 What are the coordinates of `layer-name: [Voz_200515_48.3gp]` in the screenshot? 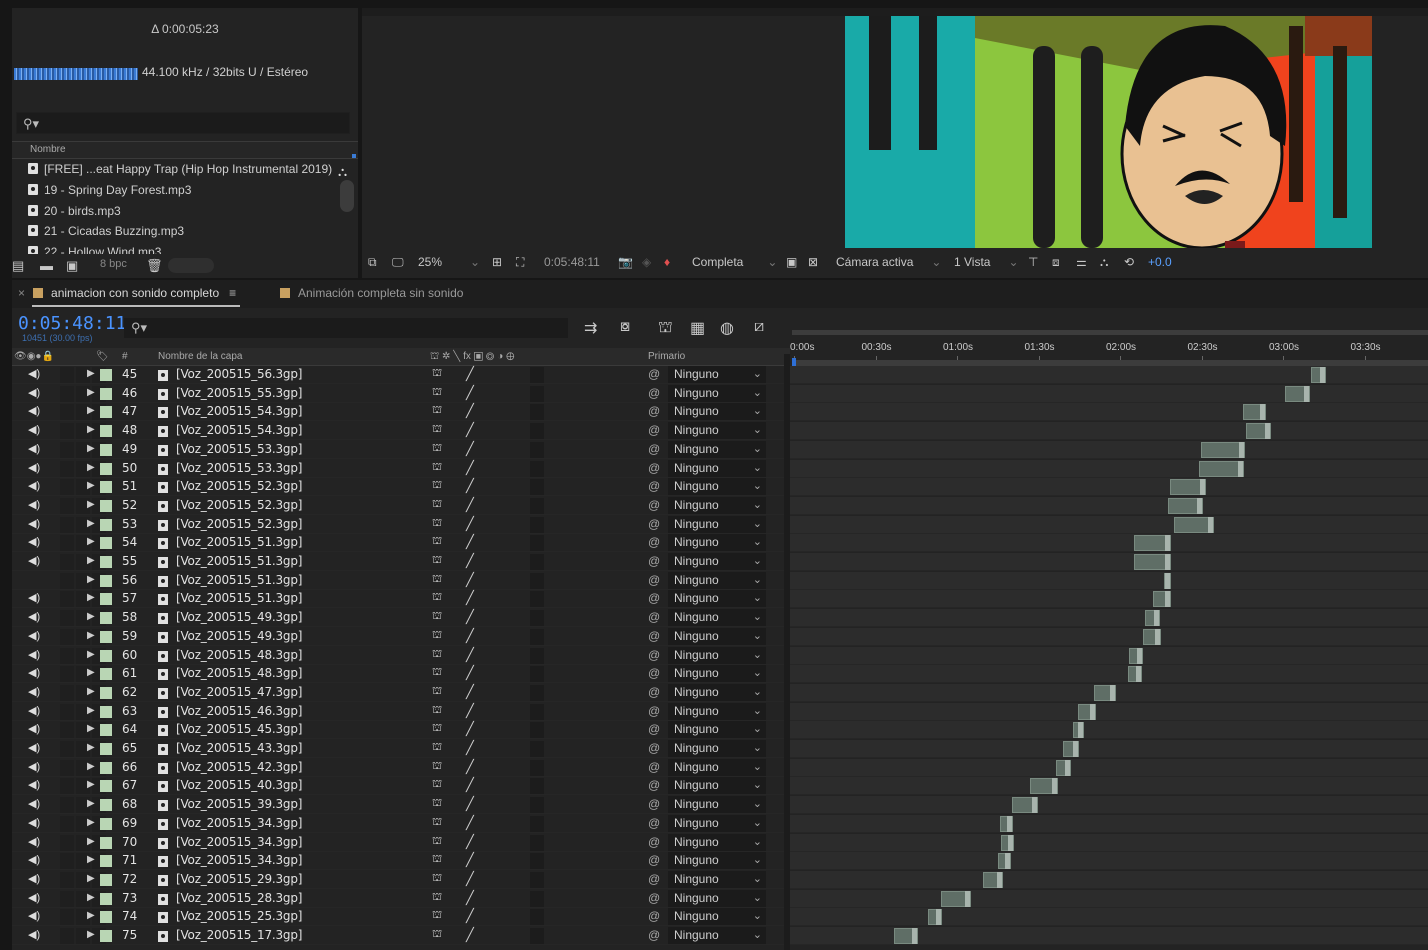 It's located at (239, 655).